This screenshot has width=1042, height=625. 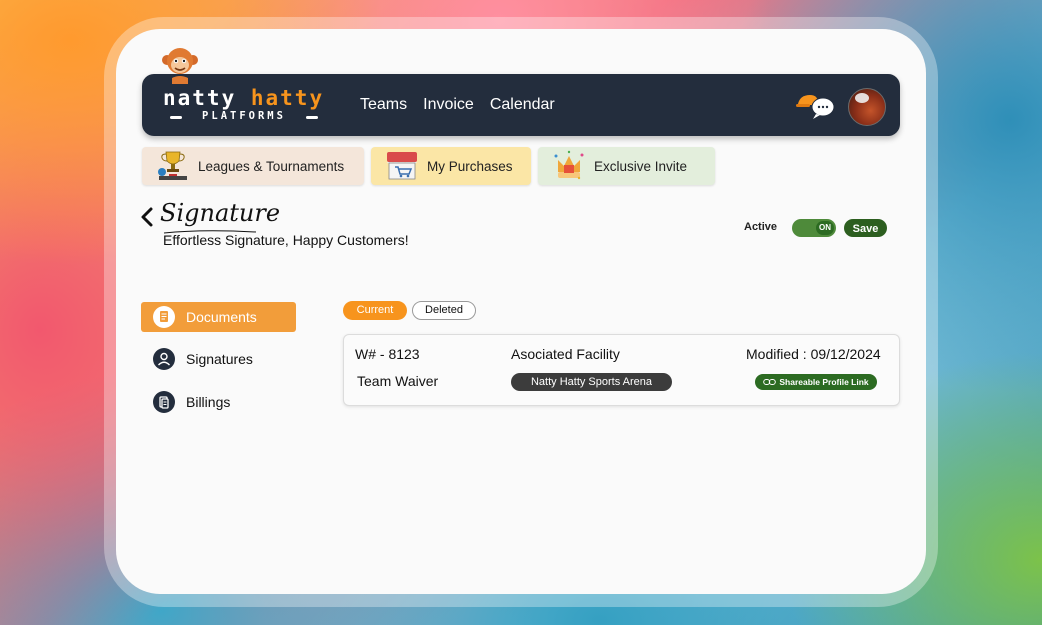 What do you see at coordinates (591, 382) in the screenshot?
I see `facility-badge: Natty Hatty Sports Arena` at bounding box center [591, 382].